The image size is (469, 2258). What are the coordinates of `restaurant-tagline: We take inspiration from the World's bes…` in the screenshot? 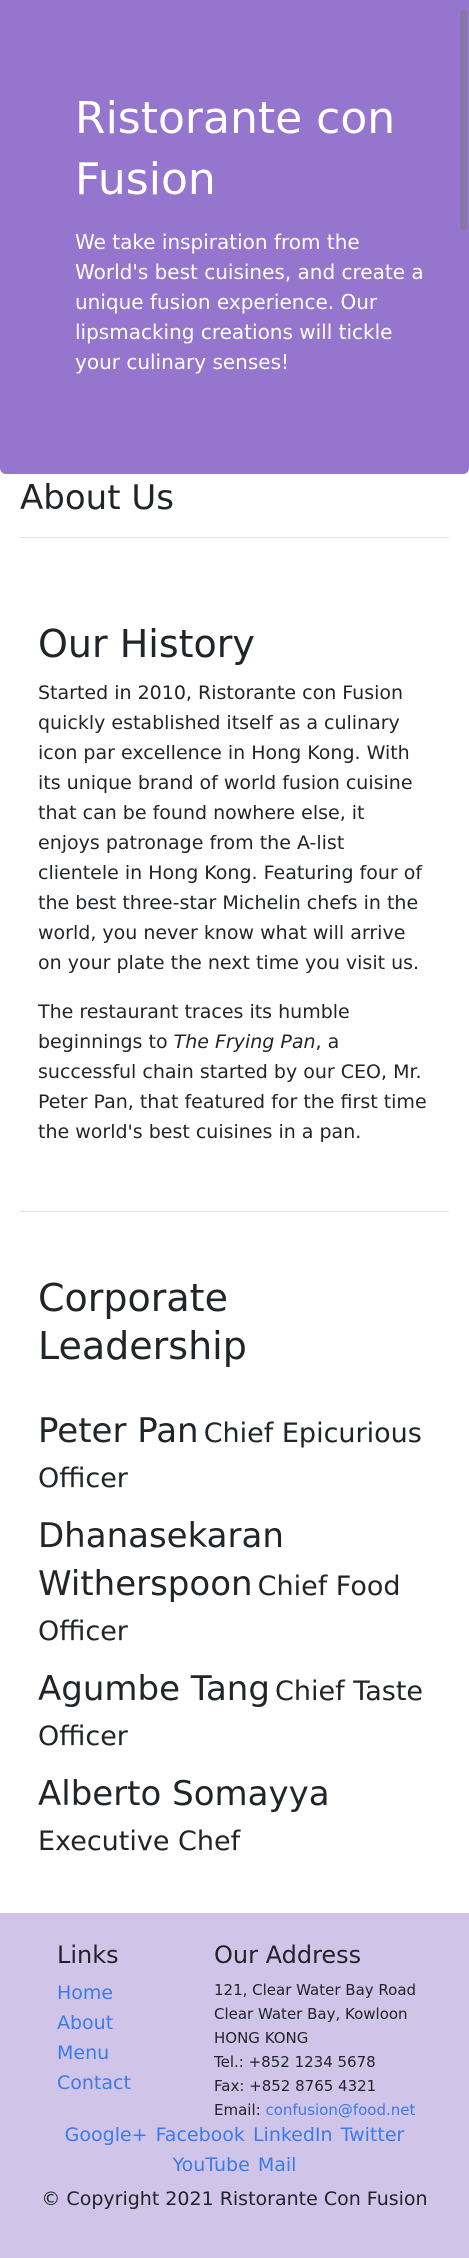 It's located at (249, 302).